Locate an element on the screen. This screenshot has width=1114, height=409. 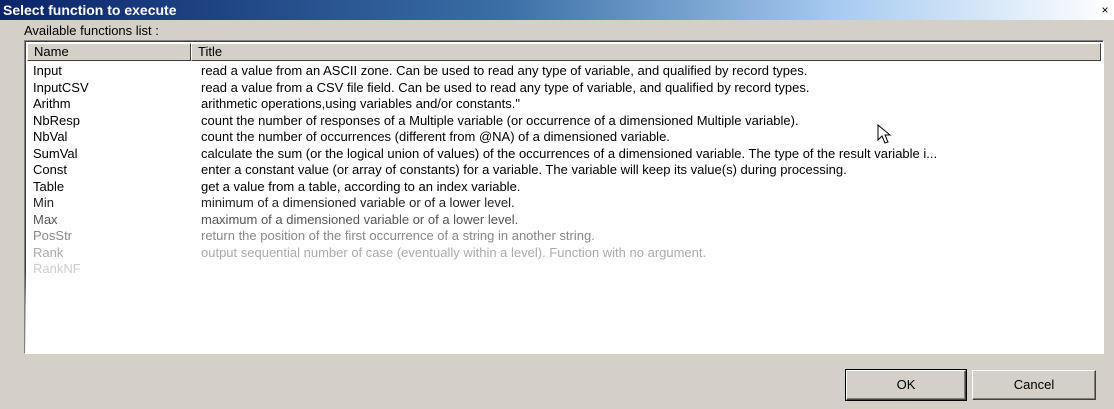
cancel-button: Cancel is located at coordinates (1034, 385).